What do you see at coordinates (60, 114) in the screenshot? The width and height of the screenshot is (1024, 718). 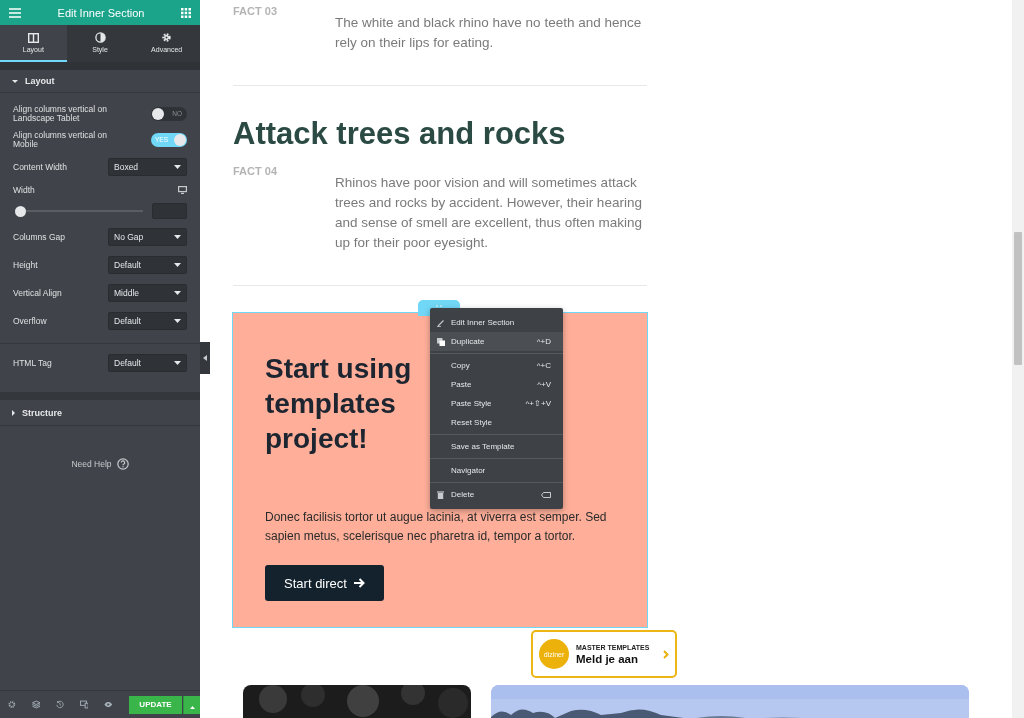 I see `control-label: Align columns vertical on Landscape Tablet` at bounding box center [60, 114].